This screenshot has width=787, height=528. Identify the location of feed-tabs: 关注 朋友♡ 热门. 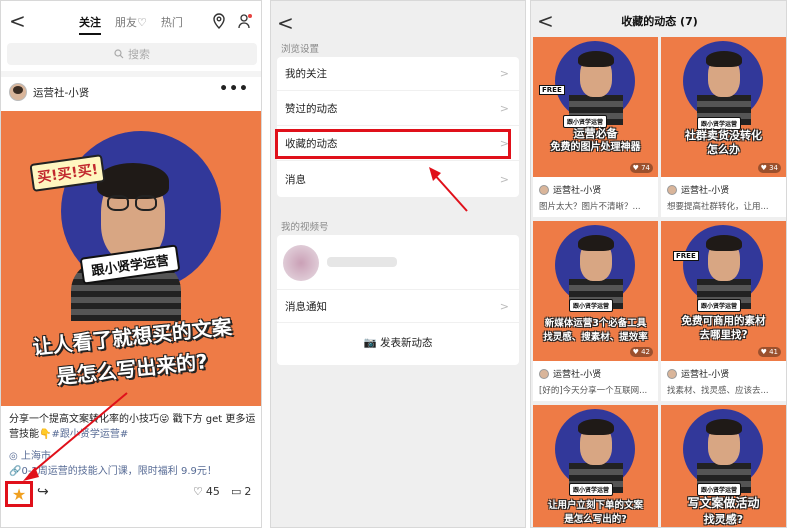
(131, 24).